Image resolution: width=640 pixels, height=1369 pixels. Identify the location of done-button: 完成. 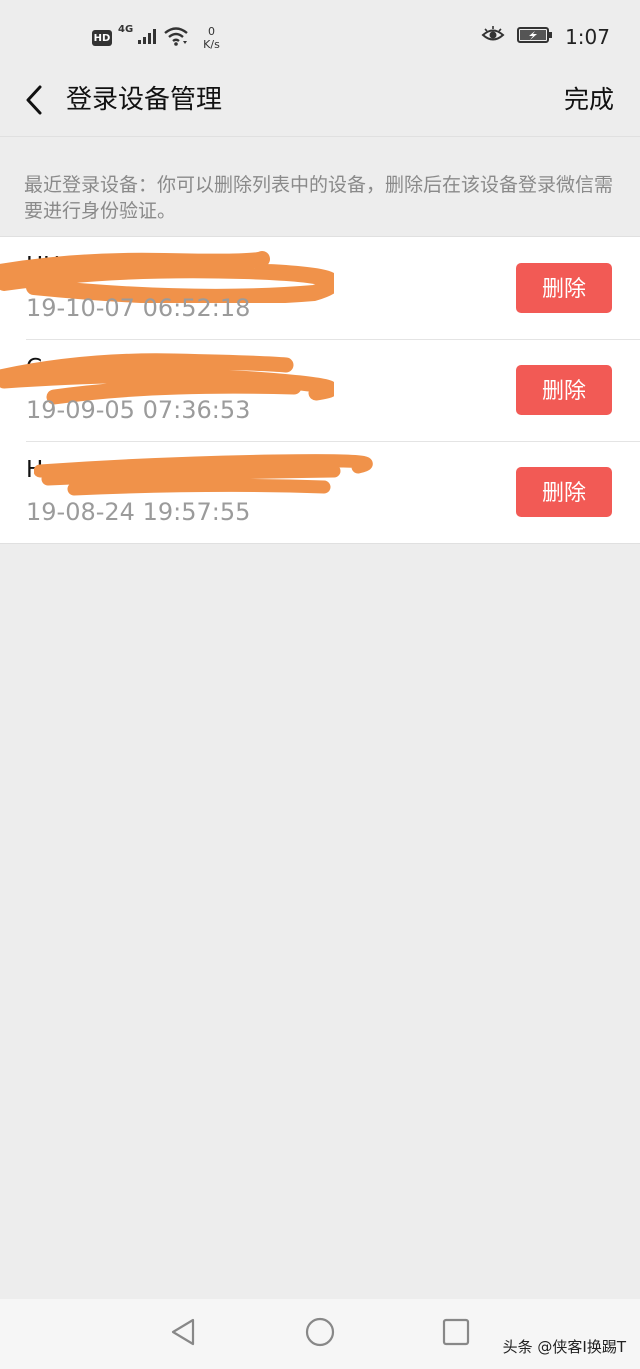
(589, 100).